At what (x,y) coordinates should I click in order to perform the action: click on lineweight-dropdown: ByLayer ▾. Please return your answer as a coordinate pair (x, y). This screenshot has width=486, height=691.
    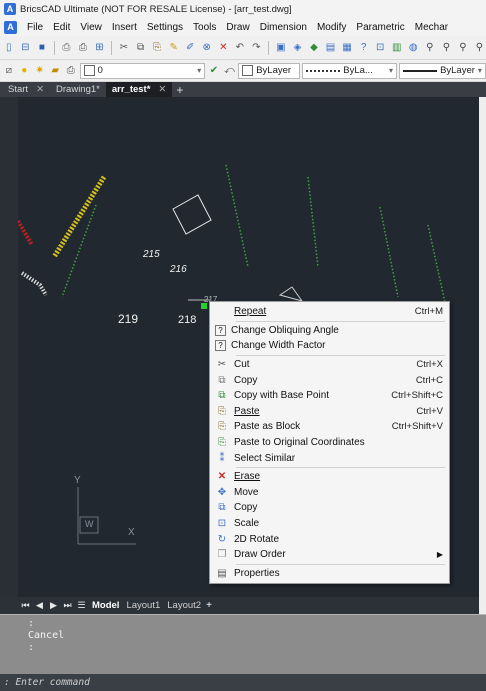
    Looking at the image, I should click on (442, 70).